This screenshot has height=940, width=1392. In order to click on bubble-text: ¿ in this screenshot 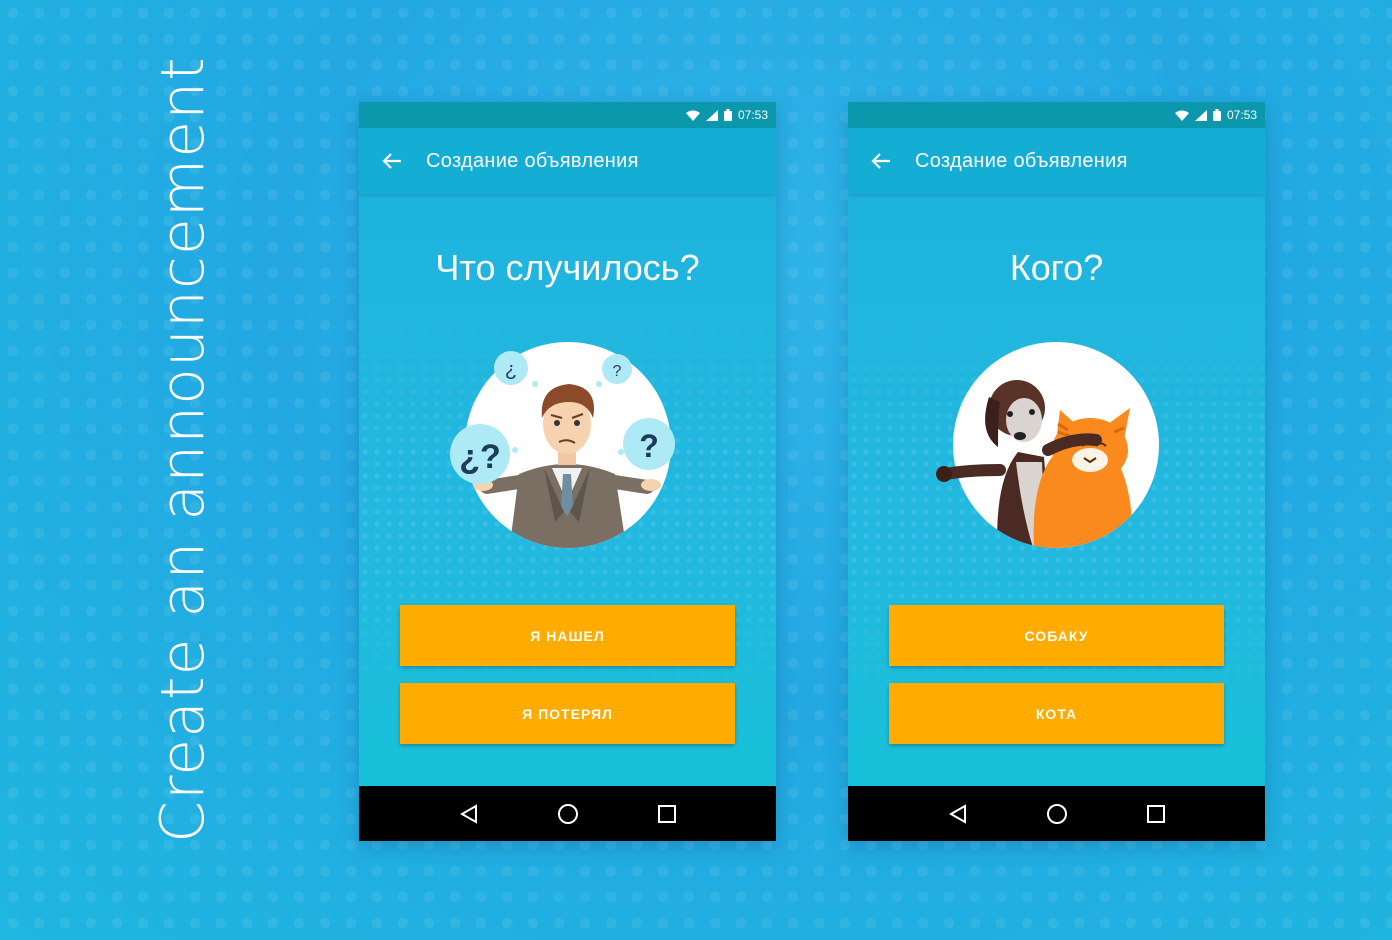, I will do `click(511, 370)`.